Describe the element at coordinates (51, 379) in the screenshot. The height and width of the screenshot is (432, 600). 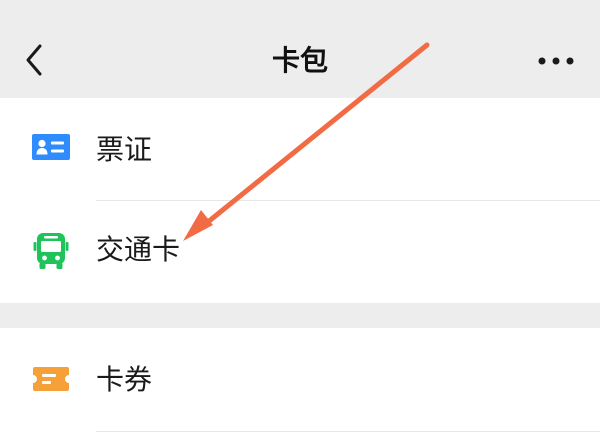
I see `coupon-ticket-icon` at that location.